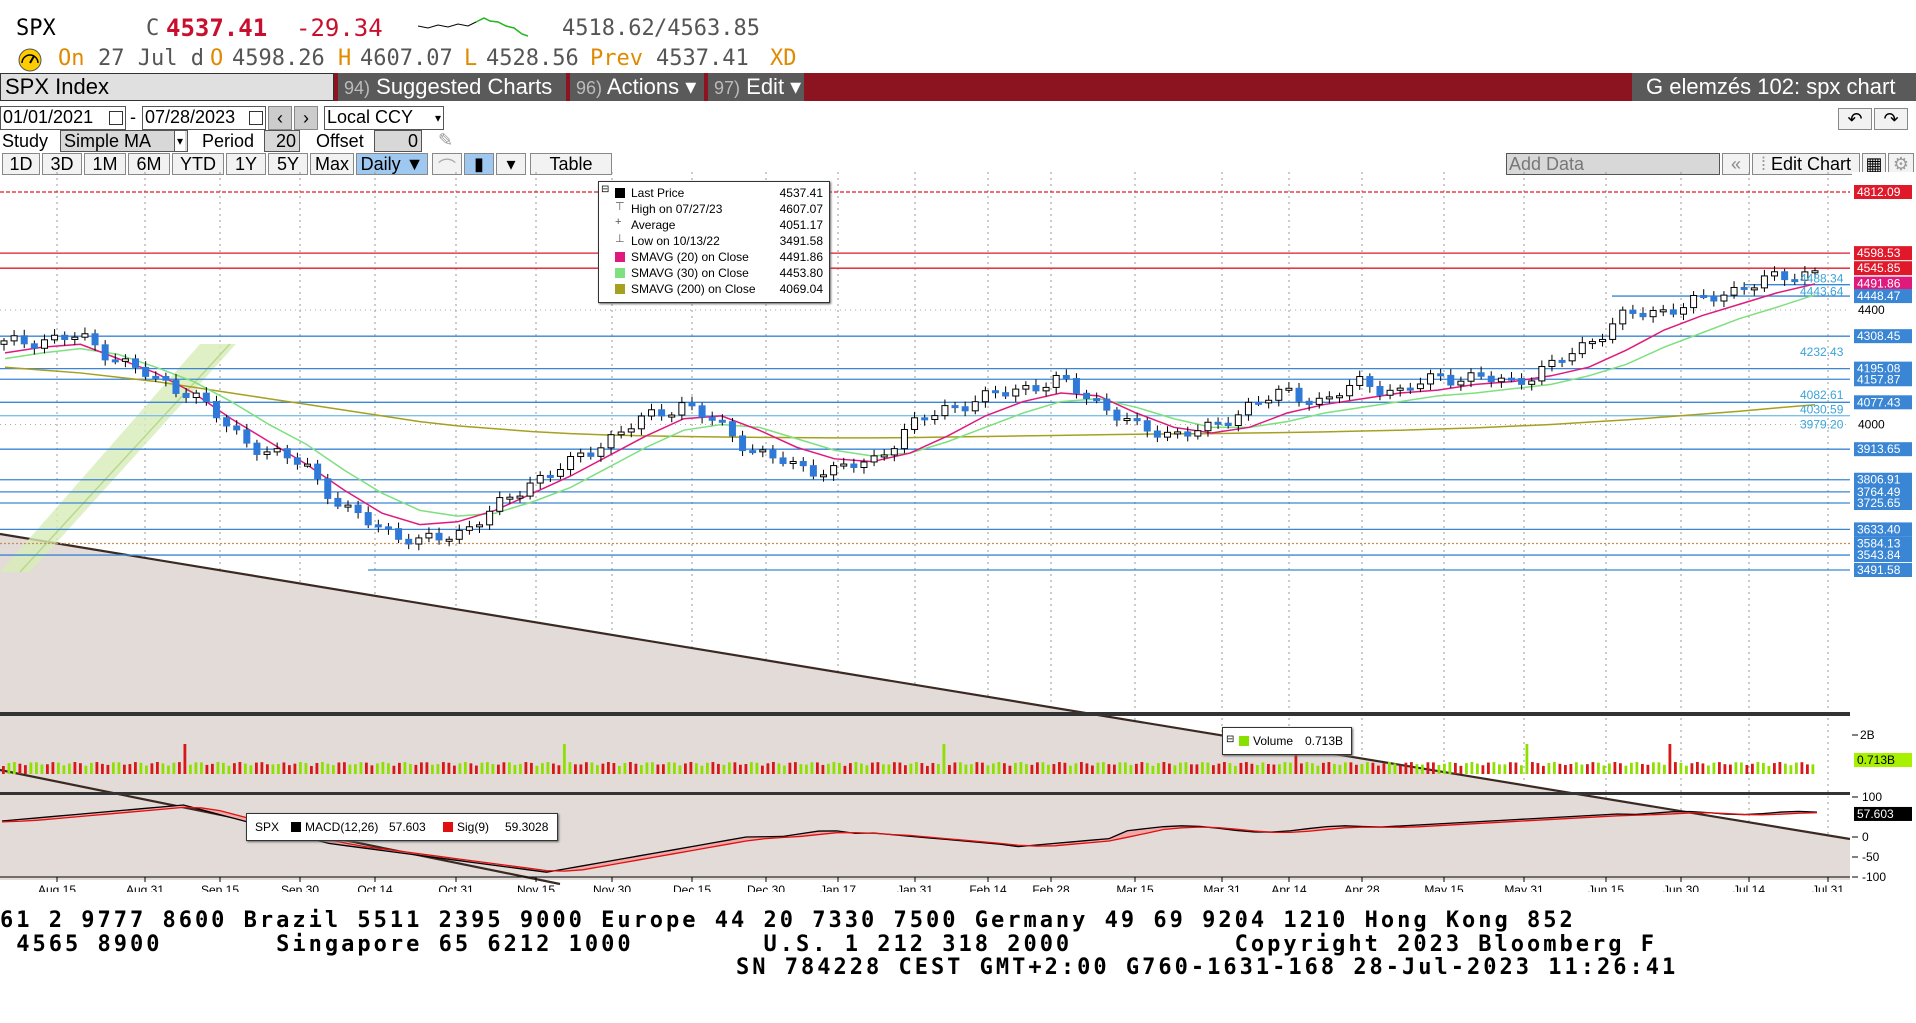  I want to click on next-period-button: ›, so click(306, 118).